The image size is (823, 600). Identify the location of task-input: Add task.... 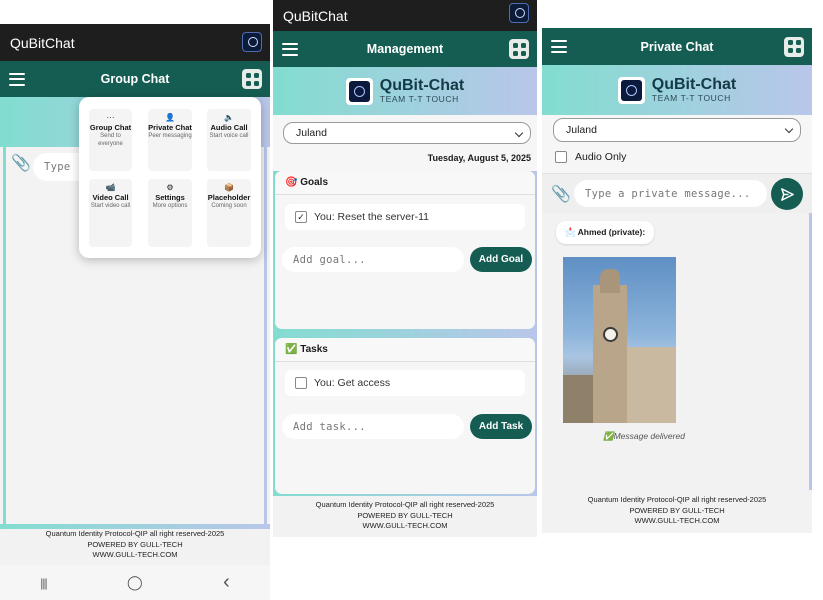
(373, 426).